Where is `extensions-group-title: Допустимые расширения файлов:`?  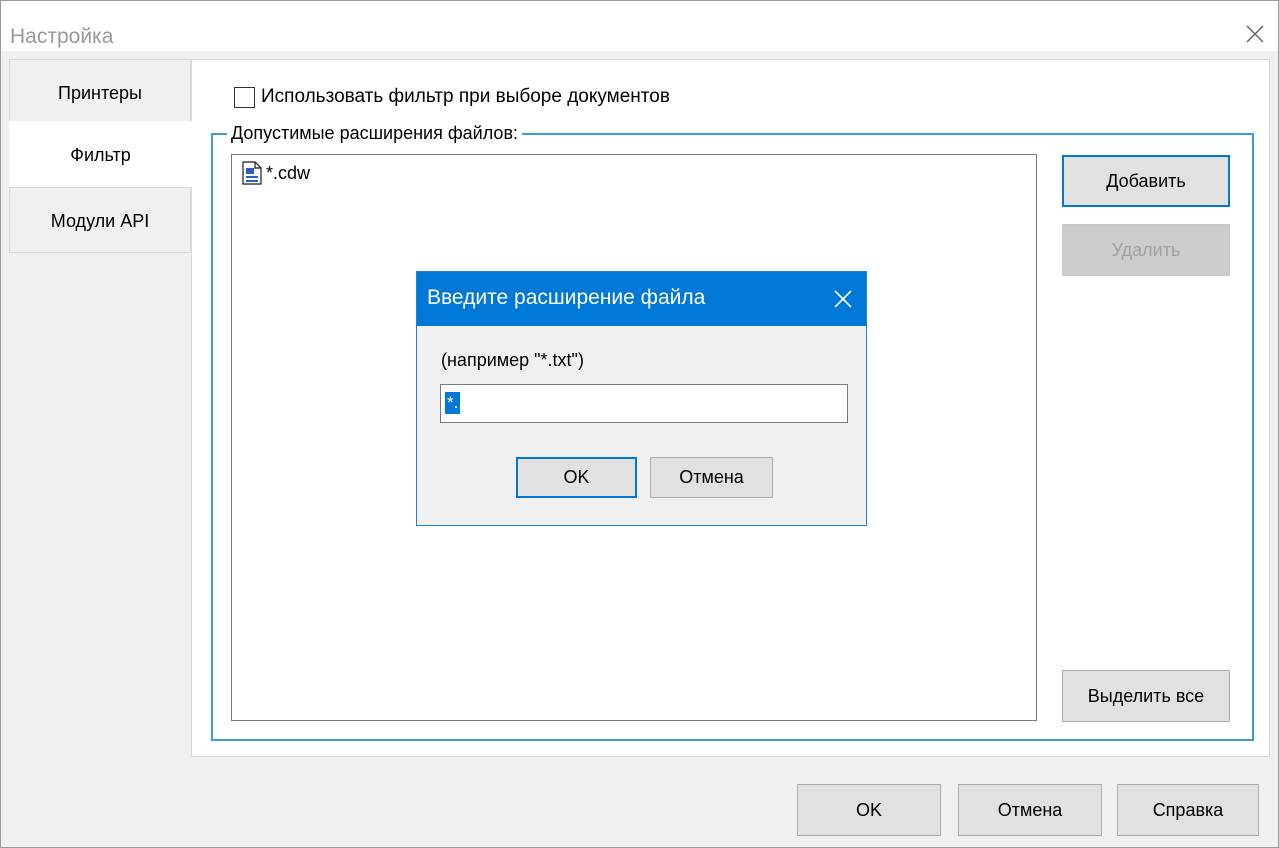
extensions-group-title: Допустимые расширения файлов: is located at coordinates (375, 133).